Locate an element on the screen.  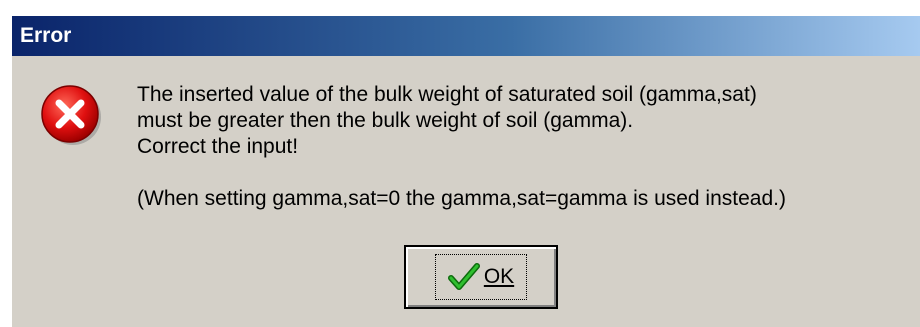
ok-button-focus: OK is located at coordinates (481, 277).